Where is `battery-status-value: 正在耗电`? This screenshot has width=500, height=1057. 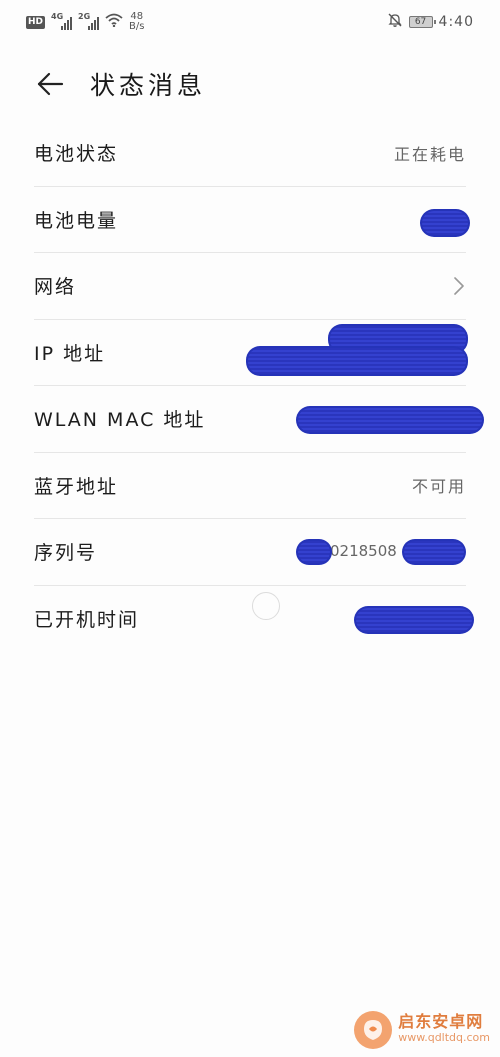
battery-status-value: 正在耗电 is located at coordinates (429, 154).